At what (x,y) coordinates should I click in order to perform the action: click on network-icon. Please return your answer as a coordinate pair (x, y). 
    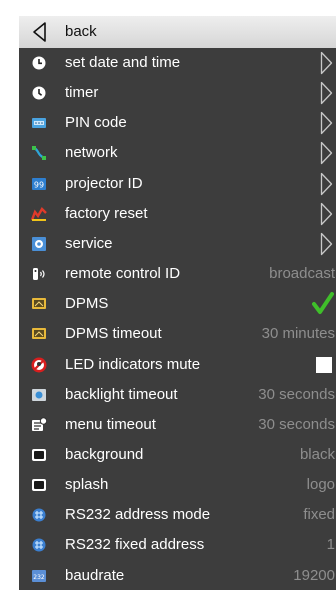
    Looking at the image, I should click on (39, 153).